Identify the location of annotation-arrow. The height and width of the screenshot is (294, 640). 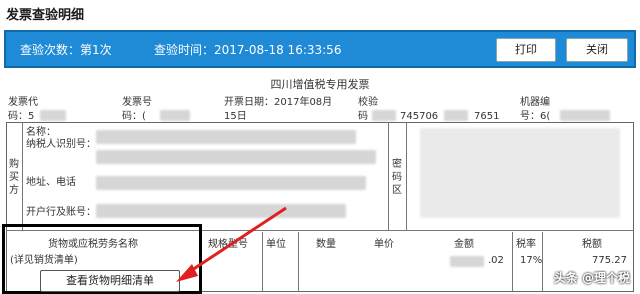
(231, 244).